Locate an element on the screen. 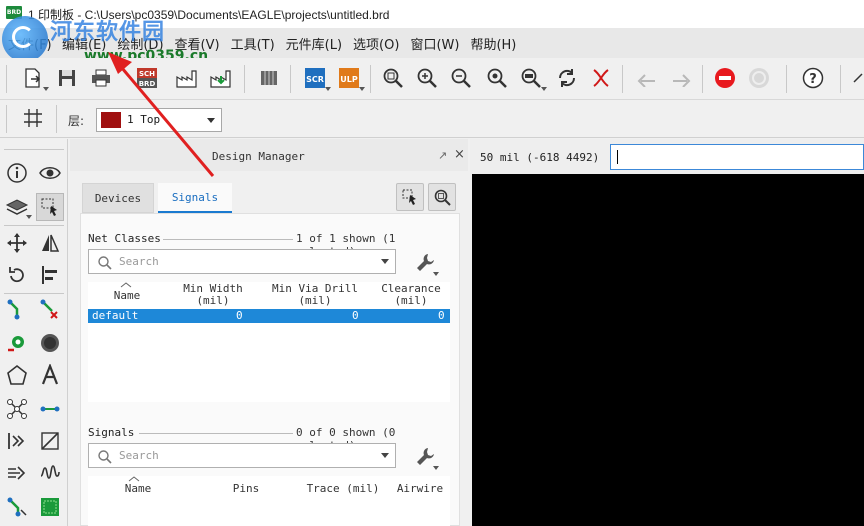 This screenshot has height=526, width=864. ulp-label: ULP is located at coordinates (349, 79).